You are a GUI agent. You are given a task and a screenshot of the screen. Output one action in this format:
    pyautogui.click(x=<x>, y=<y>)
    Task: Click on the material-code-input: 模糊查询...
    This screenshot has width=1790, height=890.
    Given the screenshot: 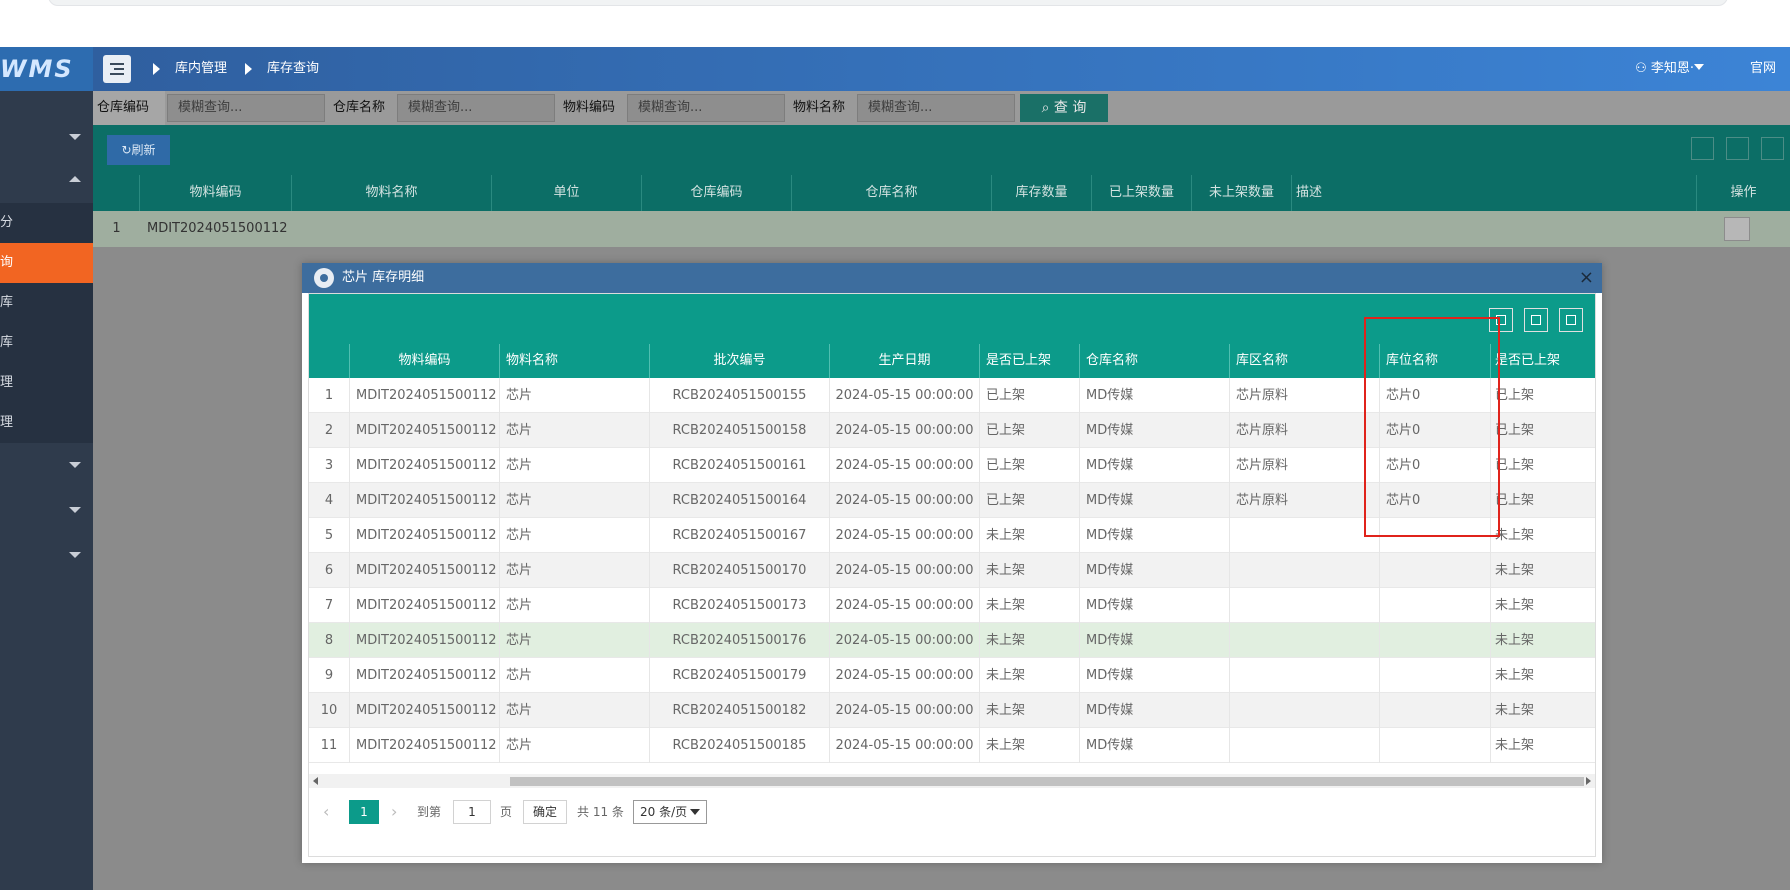 What is the action you would take?
    pyautogui.click(x=706, y=108)
    